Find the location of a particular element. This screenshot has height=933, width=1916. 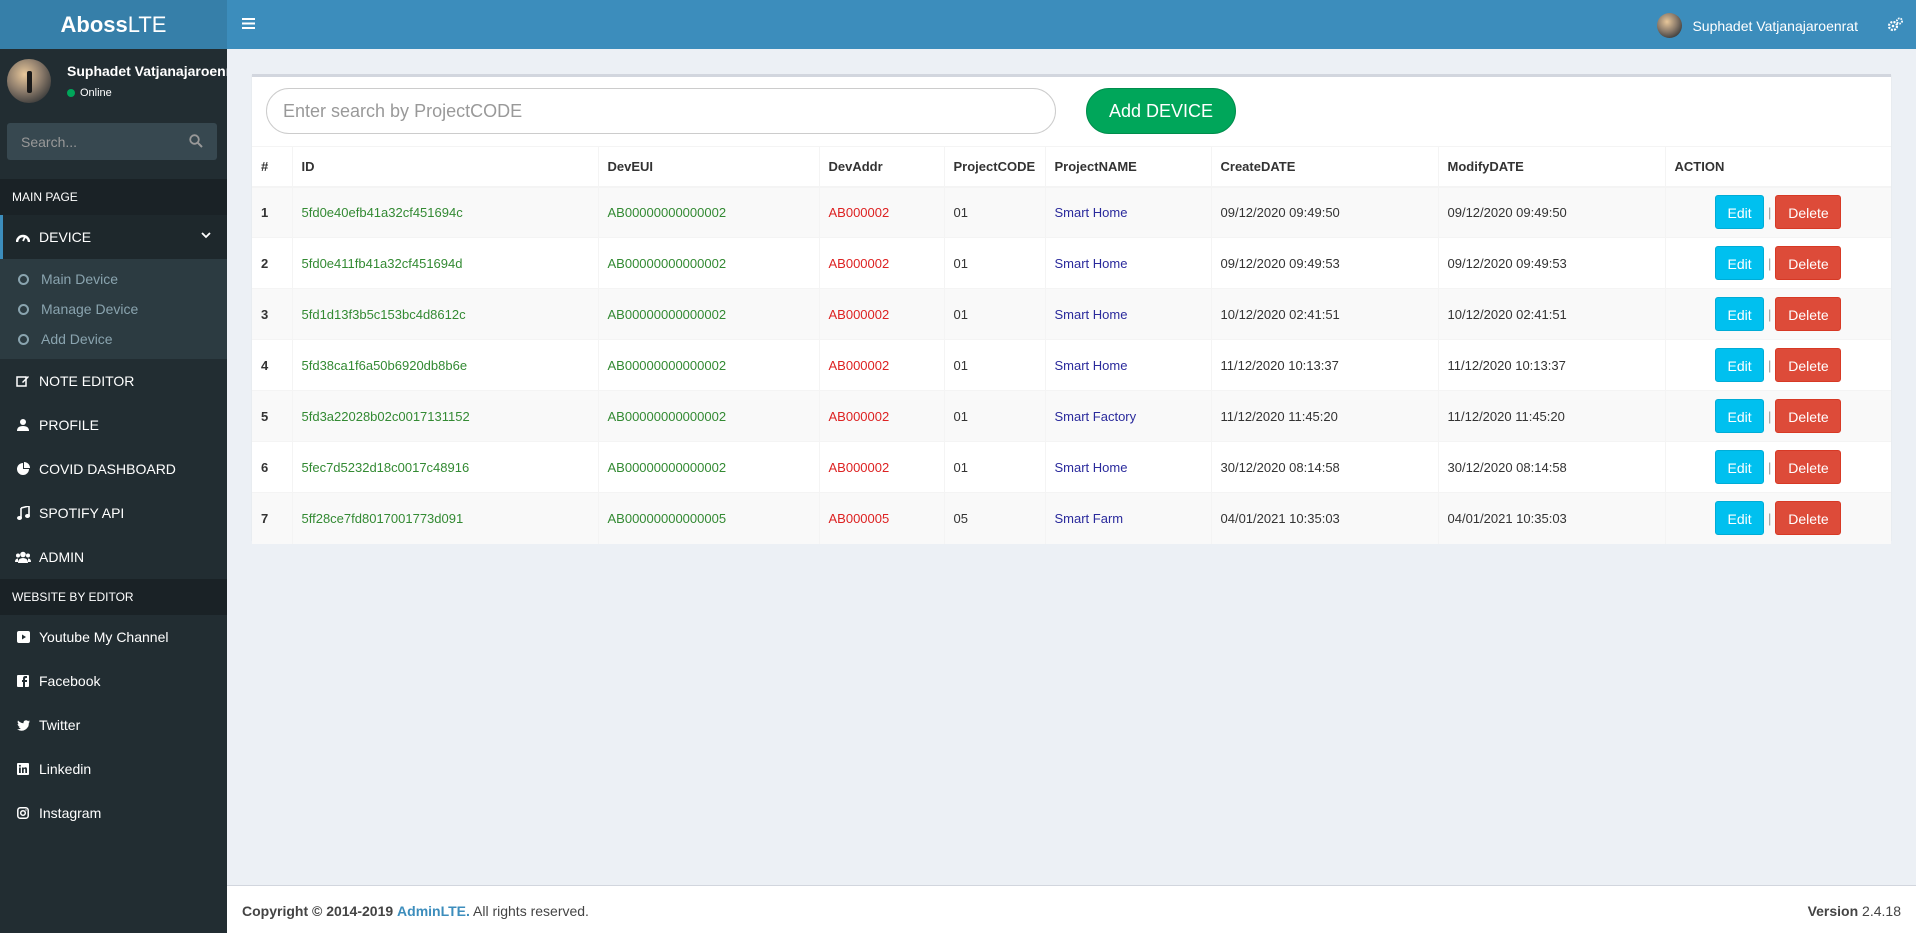

sidebar-link-facebook: Facebook is located at coordinates (113, 681).